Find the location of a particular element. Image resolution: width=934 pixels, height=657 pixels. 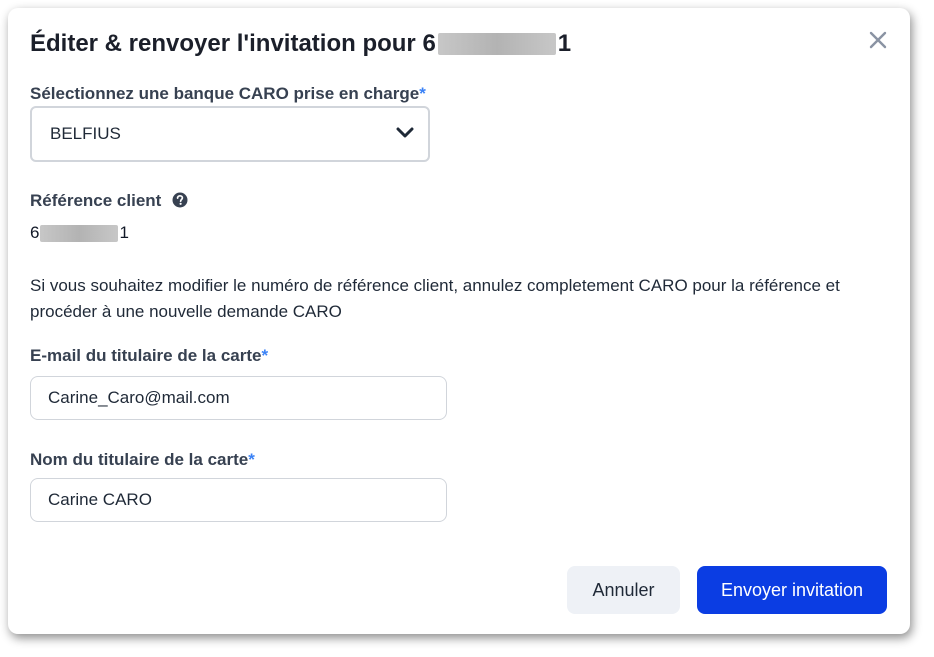

reference-value-suffix: 1 is located at coordinates (124, 232).